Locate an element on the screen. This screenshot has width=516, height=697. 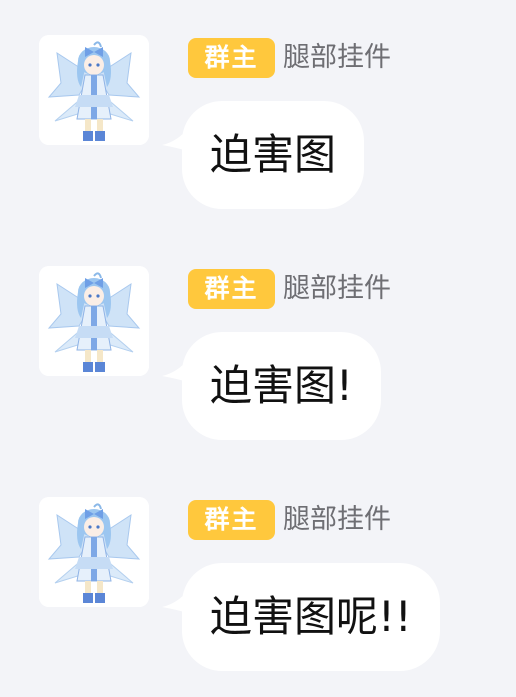
message-bubble: 迫害图 is located at coordinates (273, 155).